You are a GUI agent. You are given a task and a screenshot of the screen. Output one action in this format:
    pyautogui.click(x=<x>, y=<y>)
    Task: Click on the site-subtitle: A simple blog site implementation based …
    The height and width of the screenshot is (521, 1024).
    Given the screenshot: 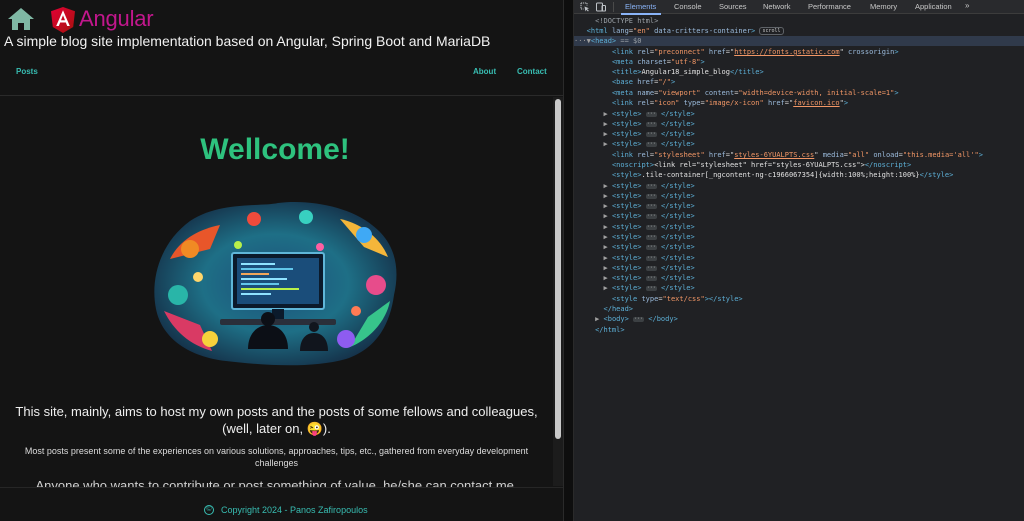 What is the action you would take?
    pyautogui.click(x=247, y=41)
    